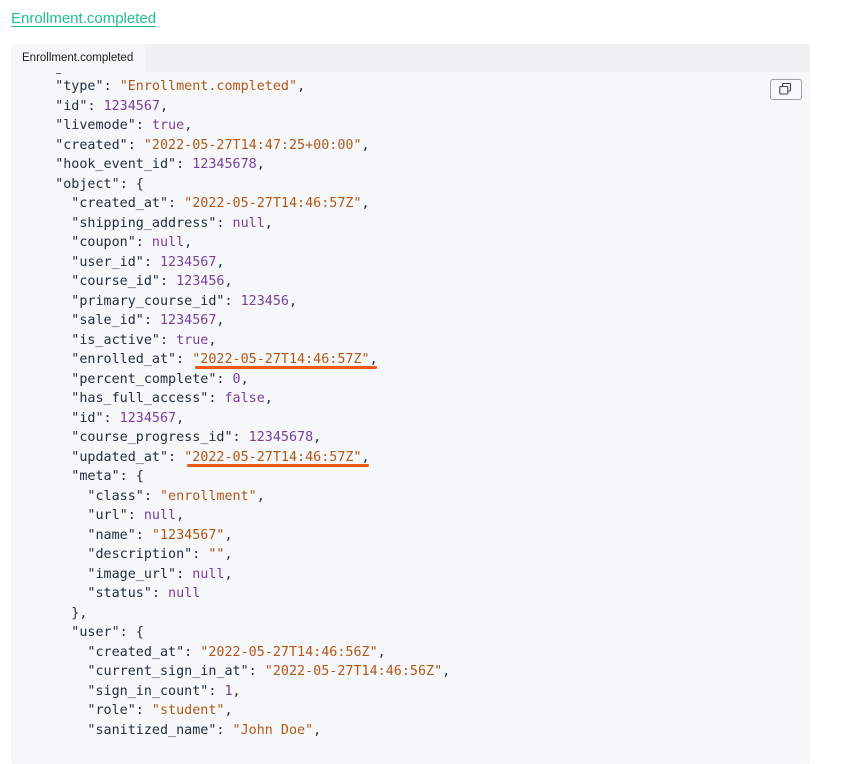 The width and height of the screenshot is (842, 764). What do you see at coordinates (188, 535) in the screenshot?
I see `json-value: "1234567"` at bounding box center [188, 535].